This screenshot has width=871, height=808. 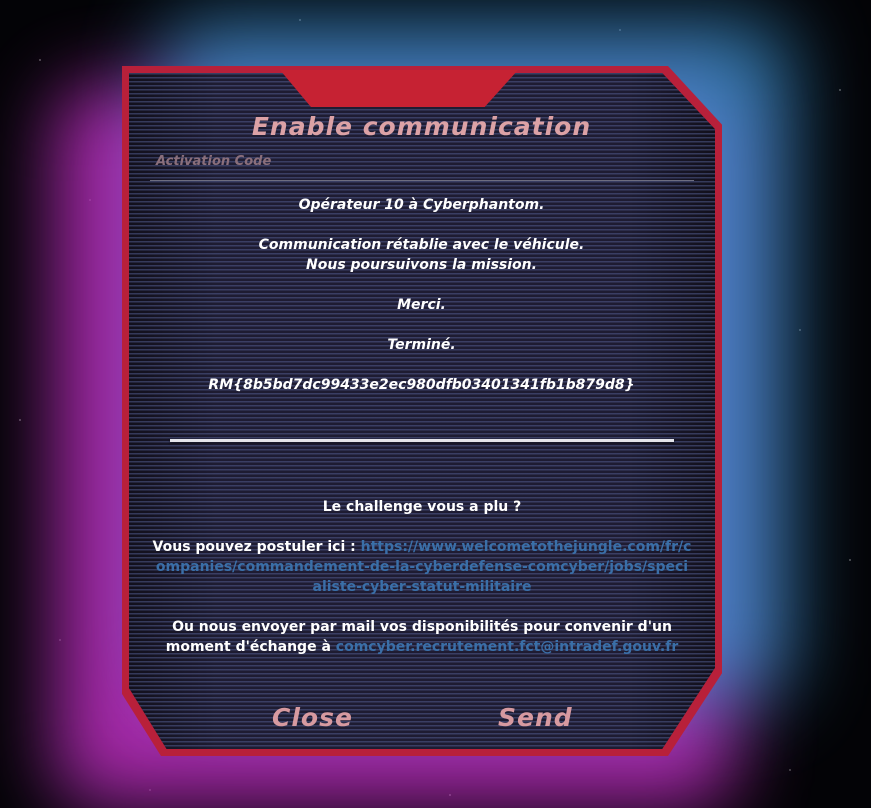 What do you see at coordinates (421, 126) in the screenshot?
I see `dialog-title: Enable communication` at bounding box center [421, 126].